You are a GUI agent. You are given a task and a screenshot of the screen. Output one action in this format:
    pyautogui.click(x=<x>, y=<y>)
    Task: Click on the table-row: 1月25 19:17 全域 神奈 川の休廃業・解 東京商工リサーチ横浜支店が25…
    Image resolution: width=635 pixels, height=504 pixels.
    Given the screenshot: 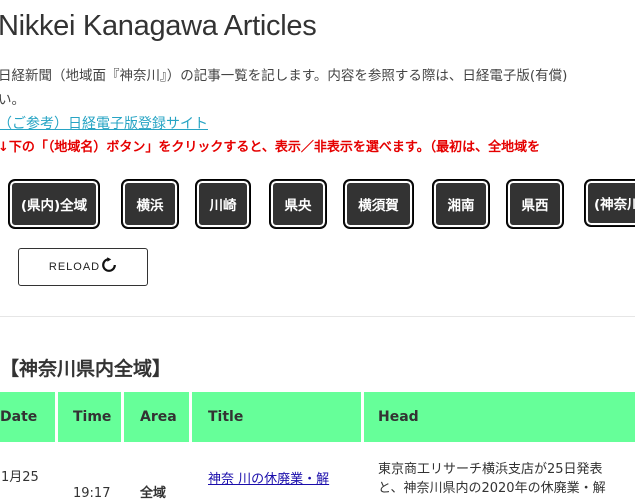 What is the action you would take?
    pyautogui.click(x=317, y=473)
    